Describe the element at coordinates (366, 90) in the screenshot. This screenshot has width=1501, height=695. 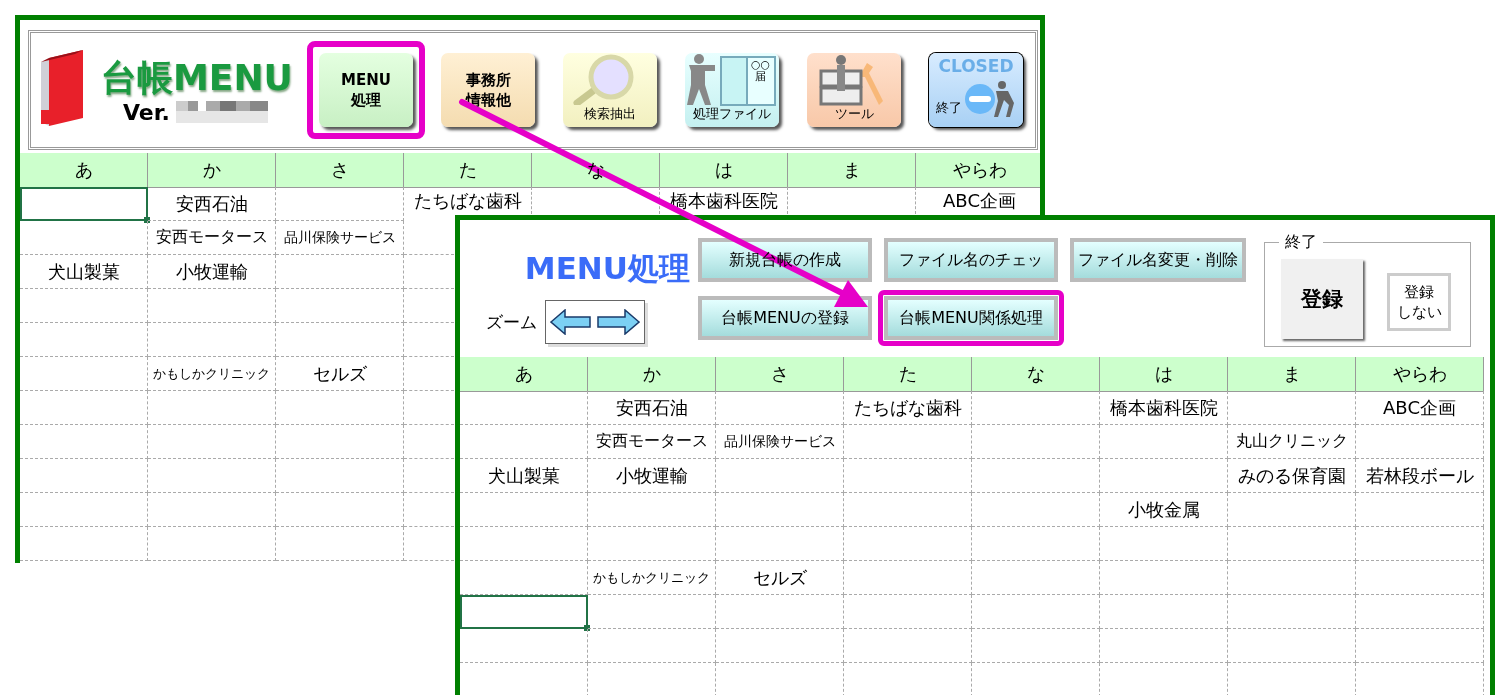
I see `toolbar-button: MENU 処理` at that location.